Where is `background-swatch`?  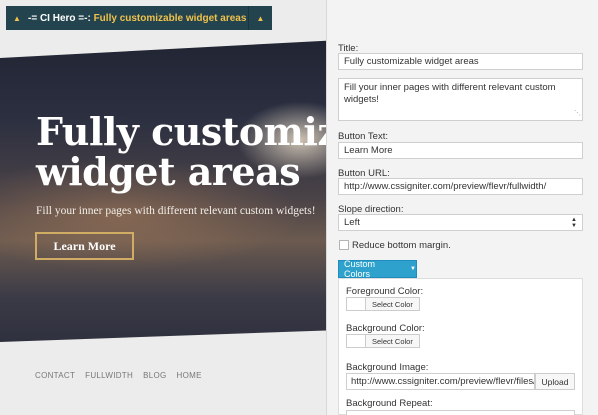 background-swatch is located at coordinates (356, 341).